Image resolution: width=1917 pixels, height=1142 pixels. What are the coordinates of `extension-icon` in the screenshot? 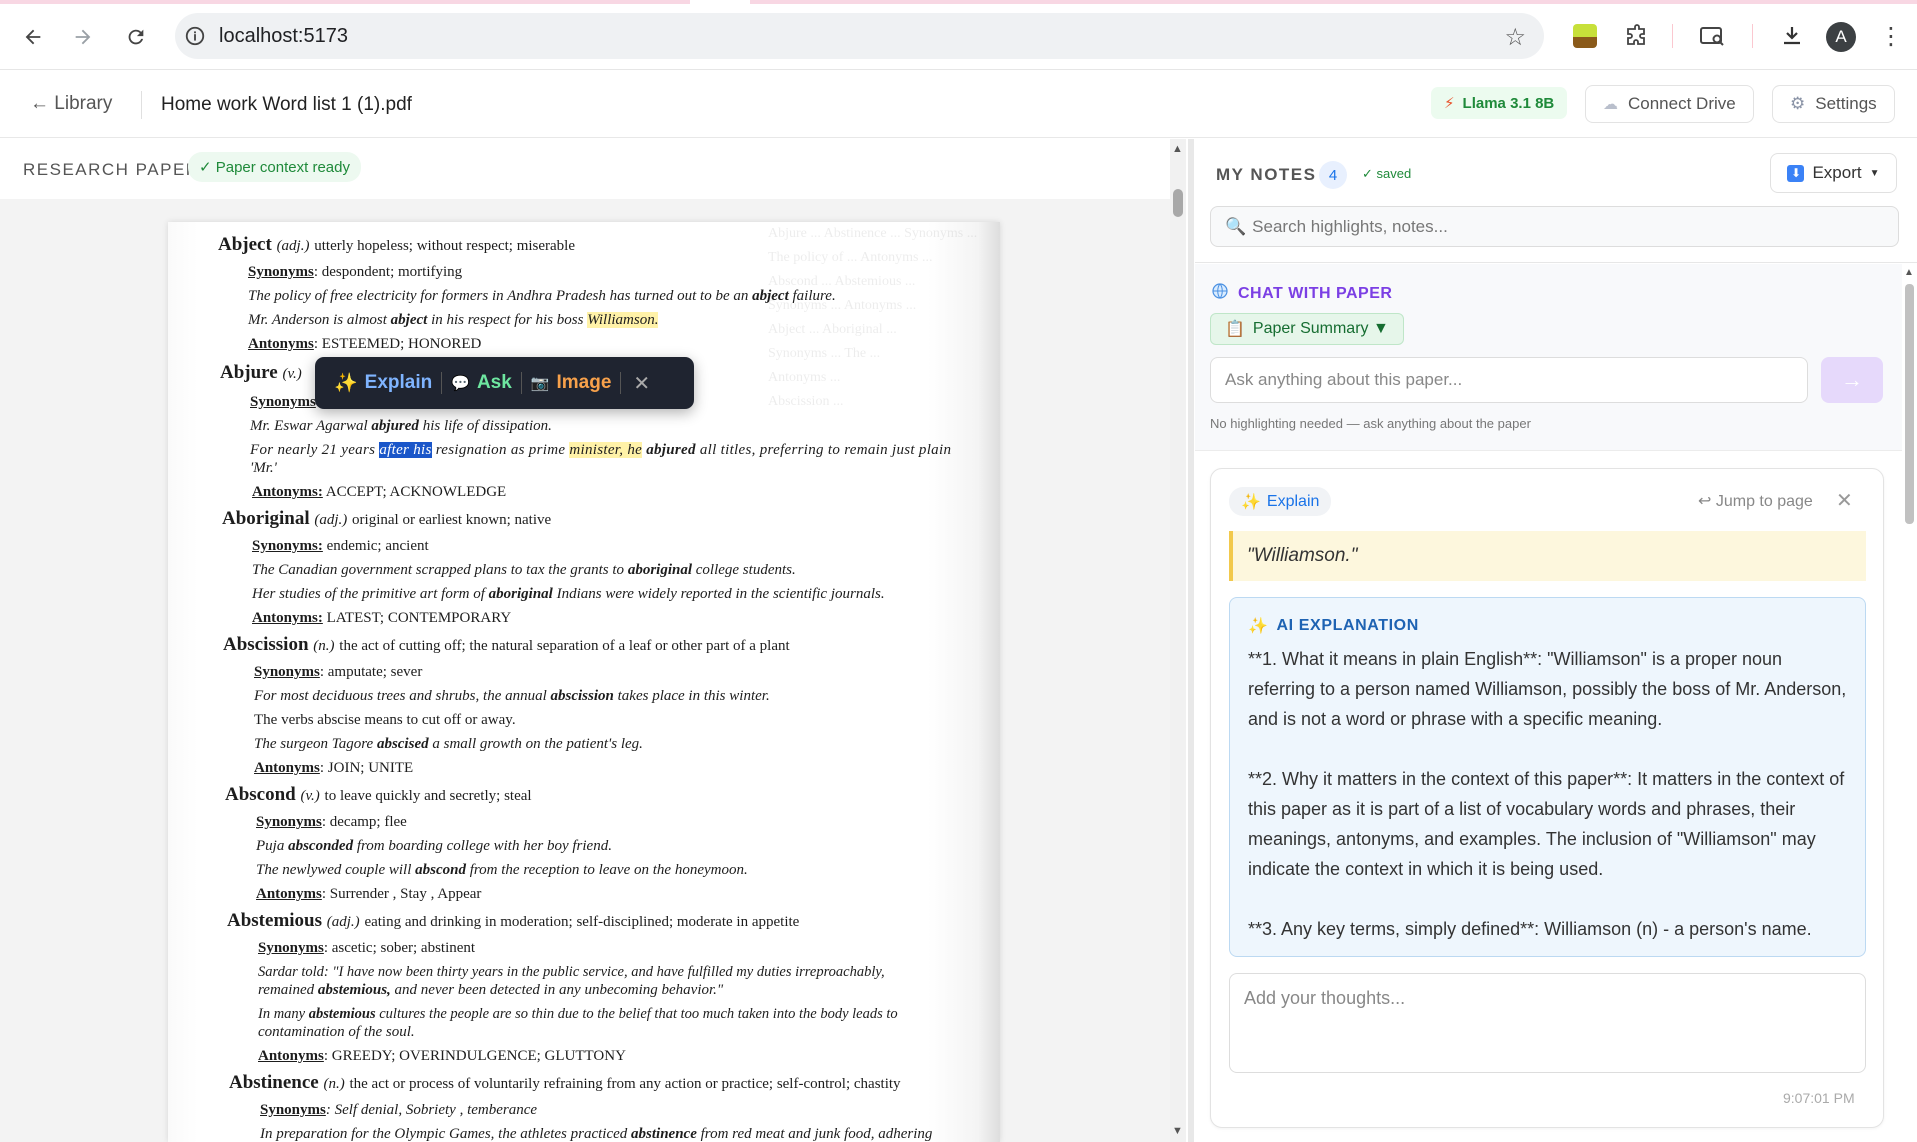 It's located at (1585, 36).